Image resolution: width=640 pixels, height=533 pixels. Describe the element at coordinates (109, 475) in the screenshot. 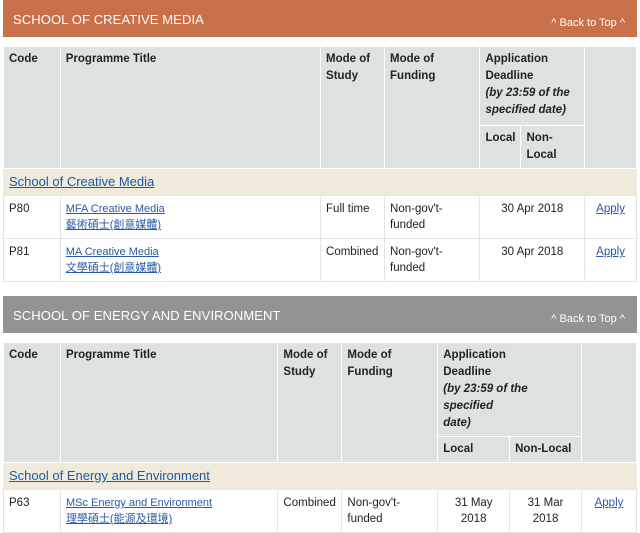

I see `school-link: School of Energy and Environment` at that location.